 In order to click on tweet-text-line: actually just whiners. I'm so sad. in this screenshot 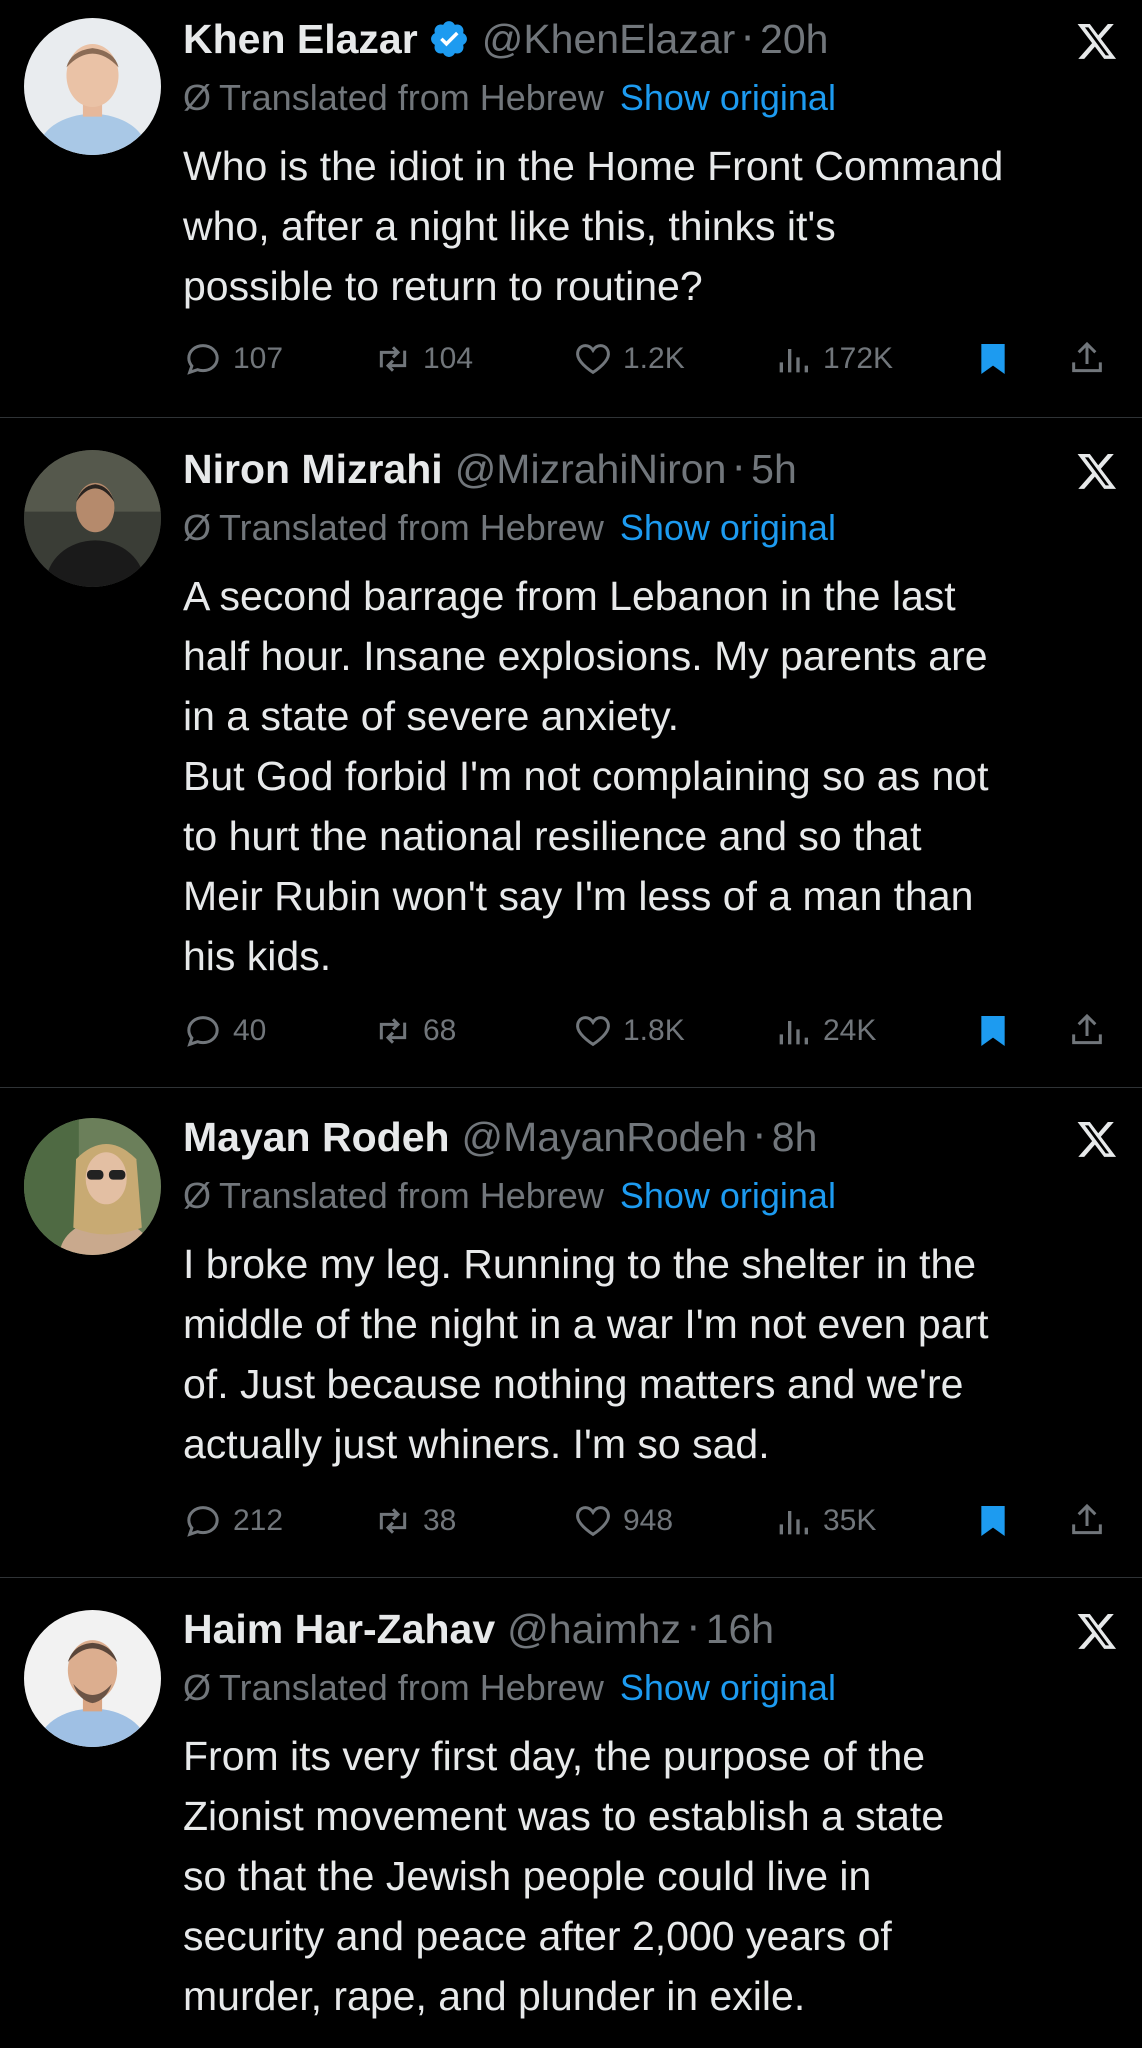, I will do `click(476, 1444)`.